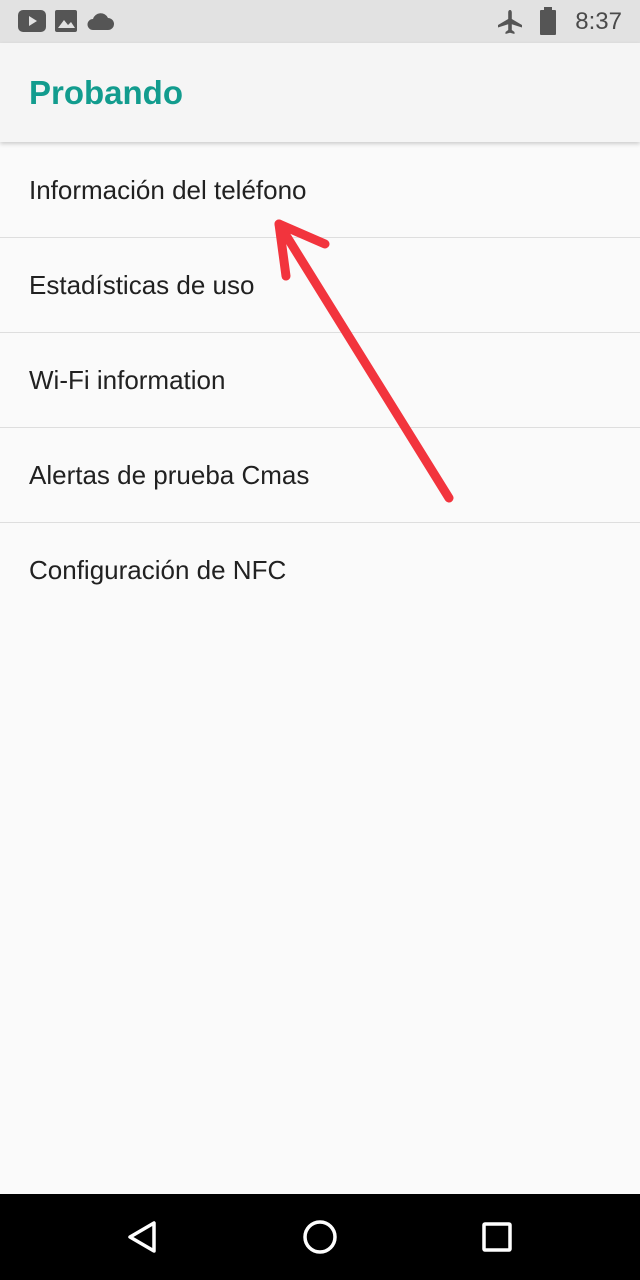  What do you see at coordinates (106, 92) in the screenshot?
I see `page-title: Probando` at bounding box center [106, 92].